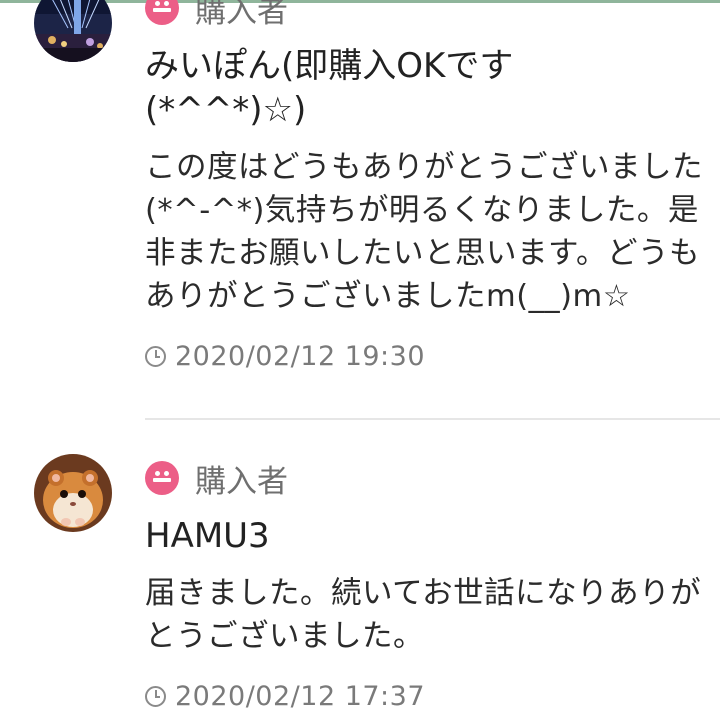  Describe the element at coordinates (425, 88) in the screenshot. I see `username: みいぽん(即購入OKです (*^^*)☆)` at that location.